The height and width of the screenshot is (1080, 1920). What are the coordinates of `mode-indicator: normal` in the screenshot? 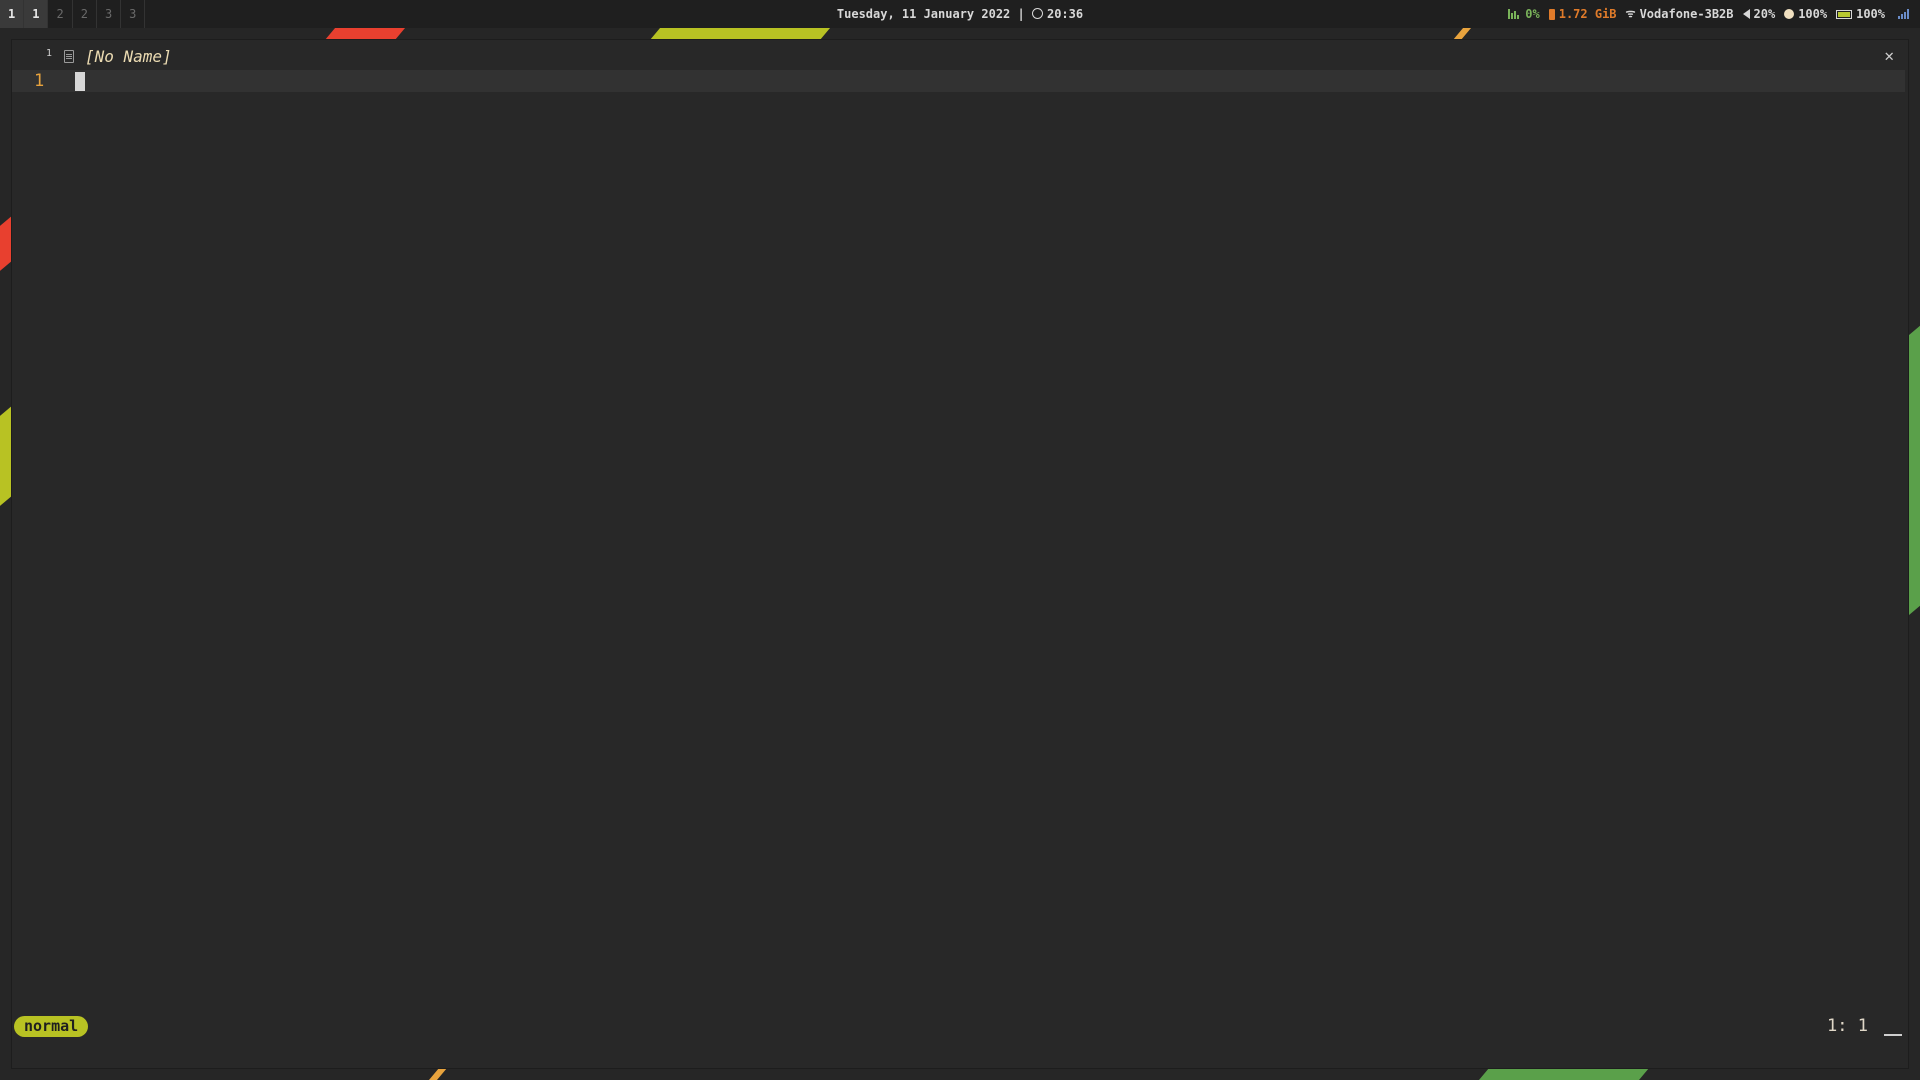 It's located at (51, 1026).